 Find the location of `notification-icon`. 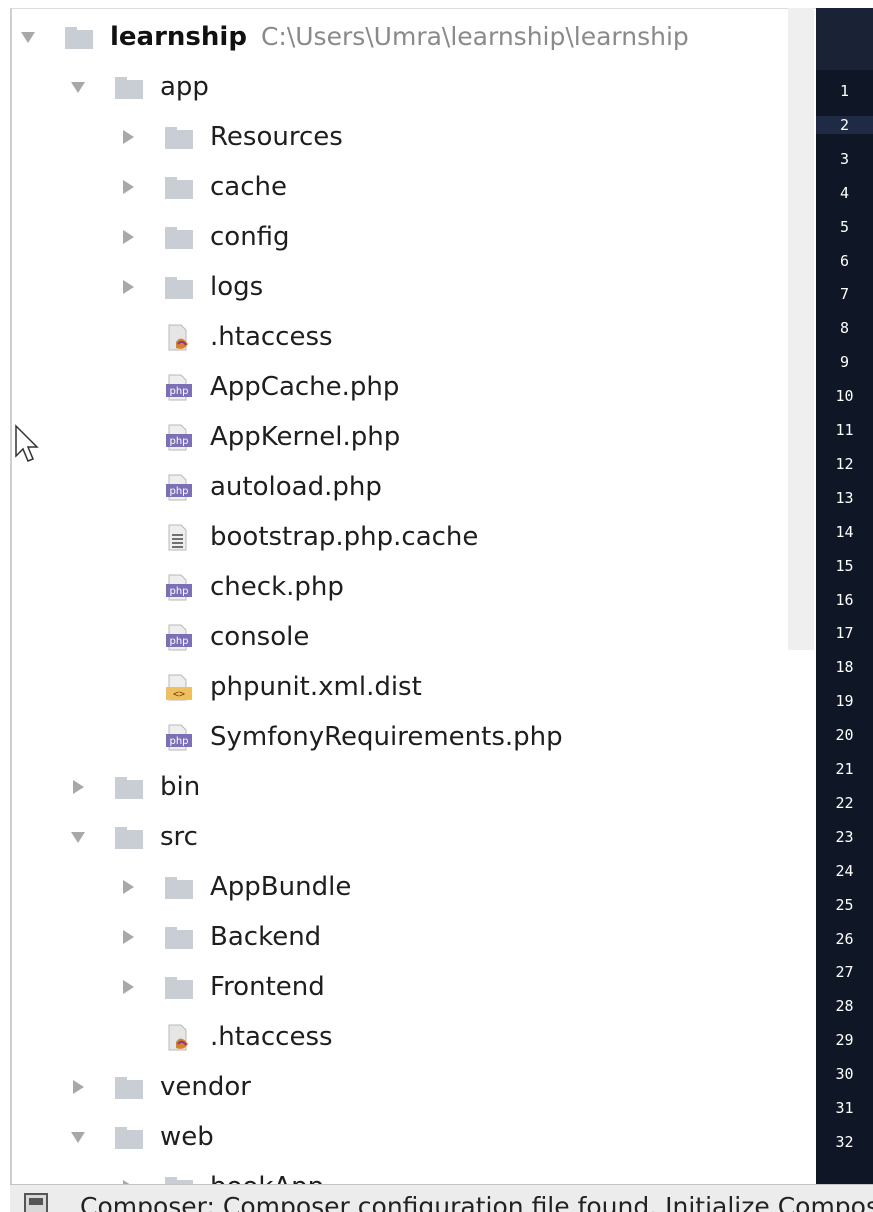

notification-icon is located at coordinates (37, 1202).